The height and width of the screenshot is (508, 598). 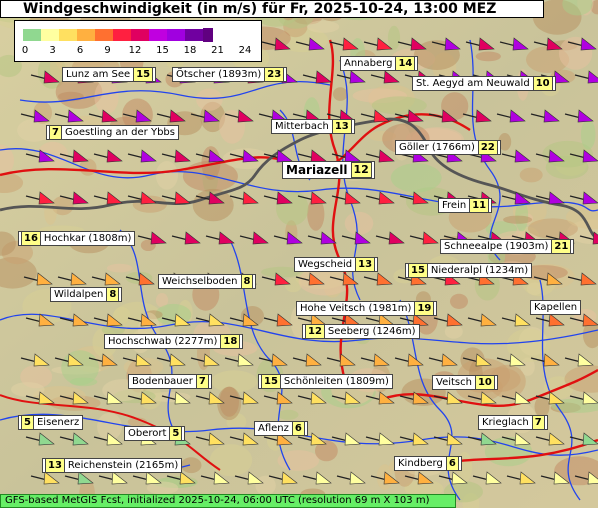 I want to click on place-label: Veitsch 10, so click(x=465, y=382).